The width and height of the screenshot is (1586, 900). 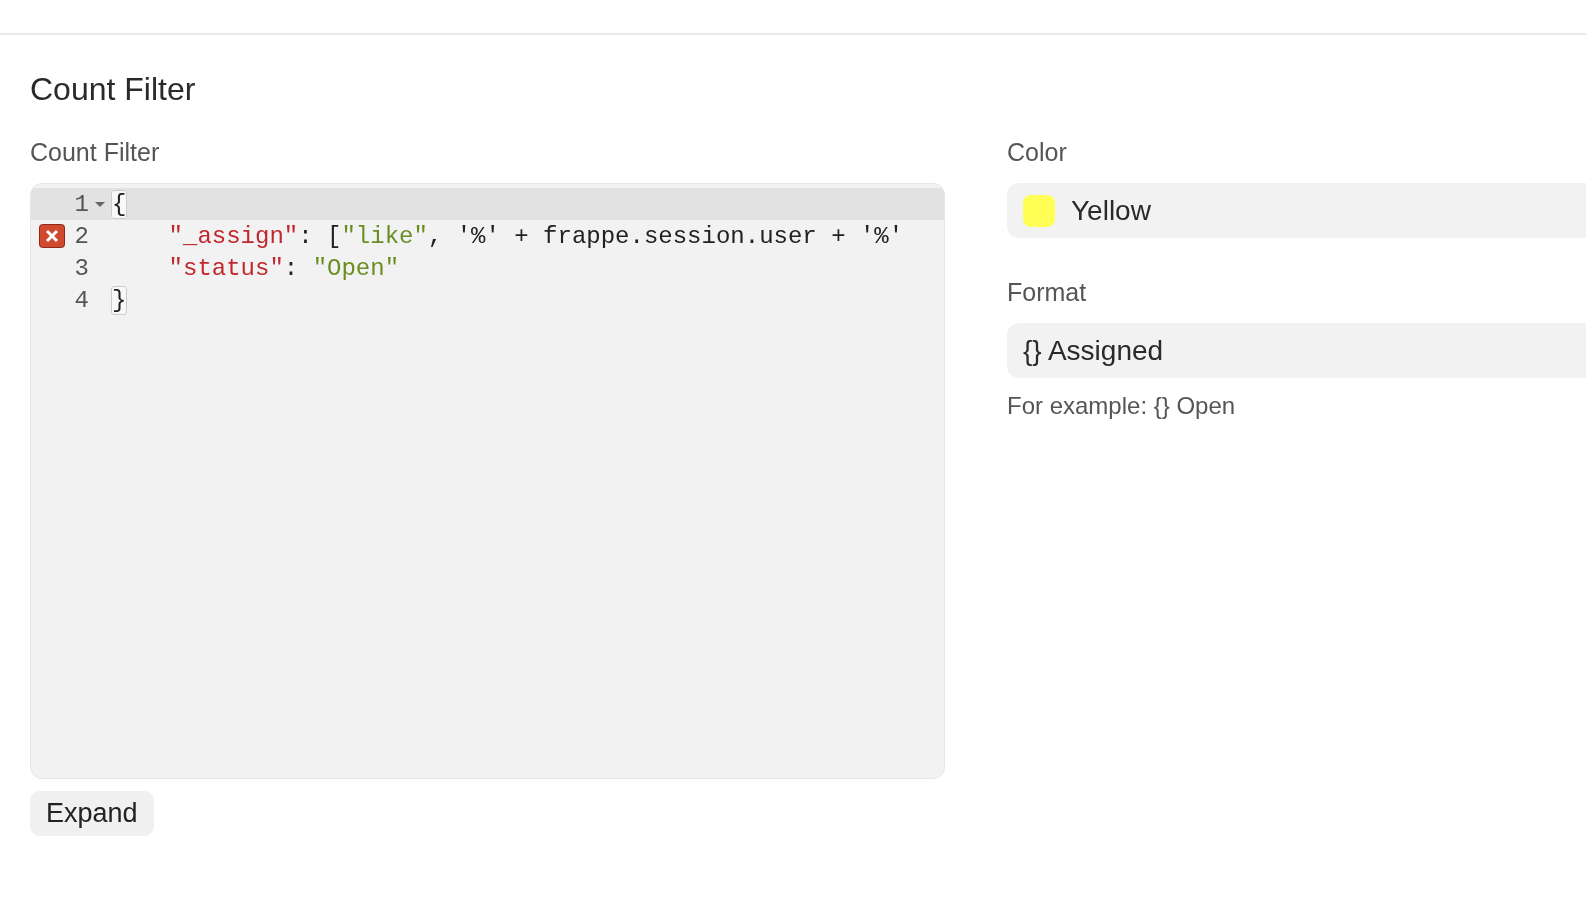 I want to click on field-label: Format, so click(x=1047, y=292).